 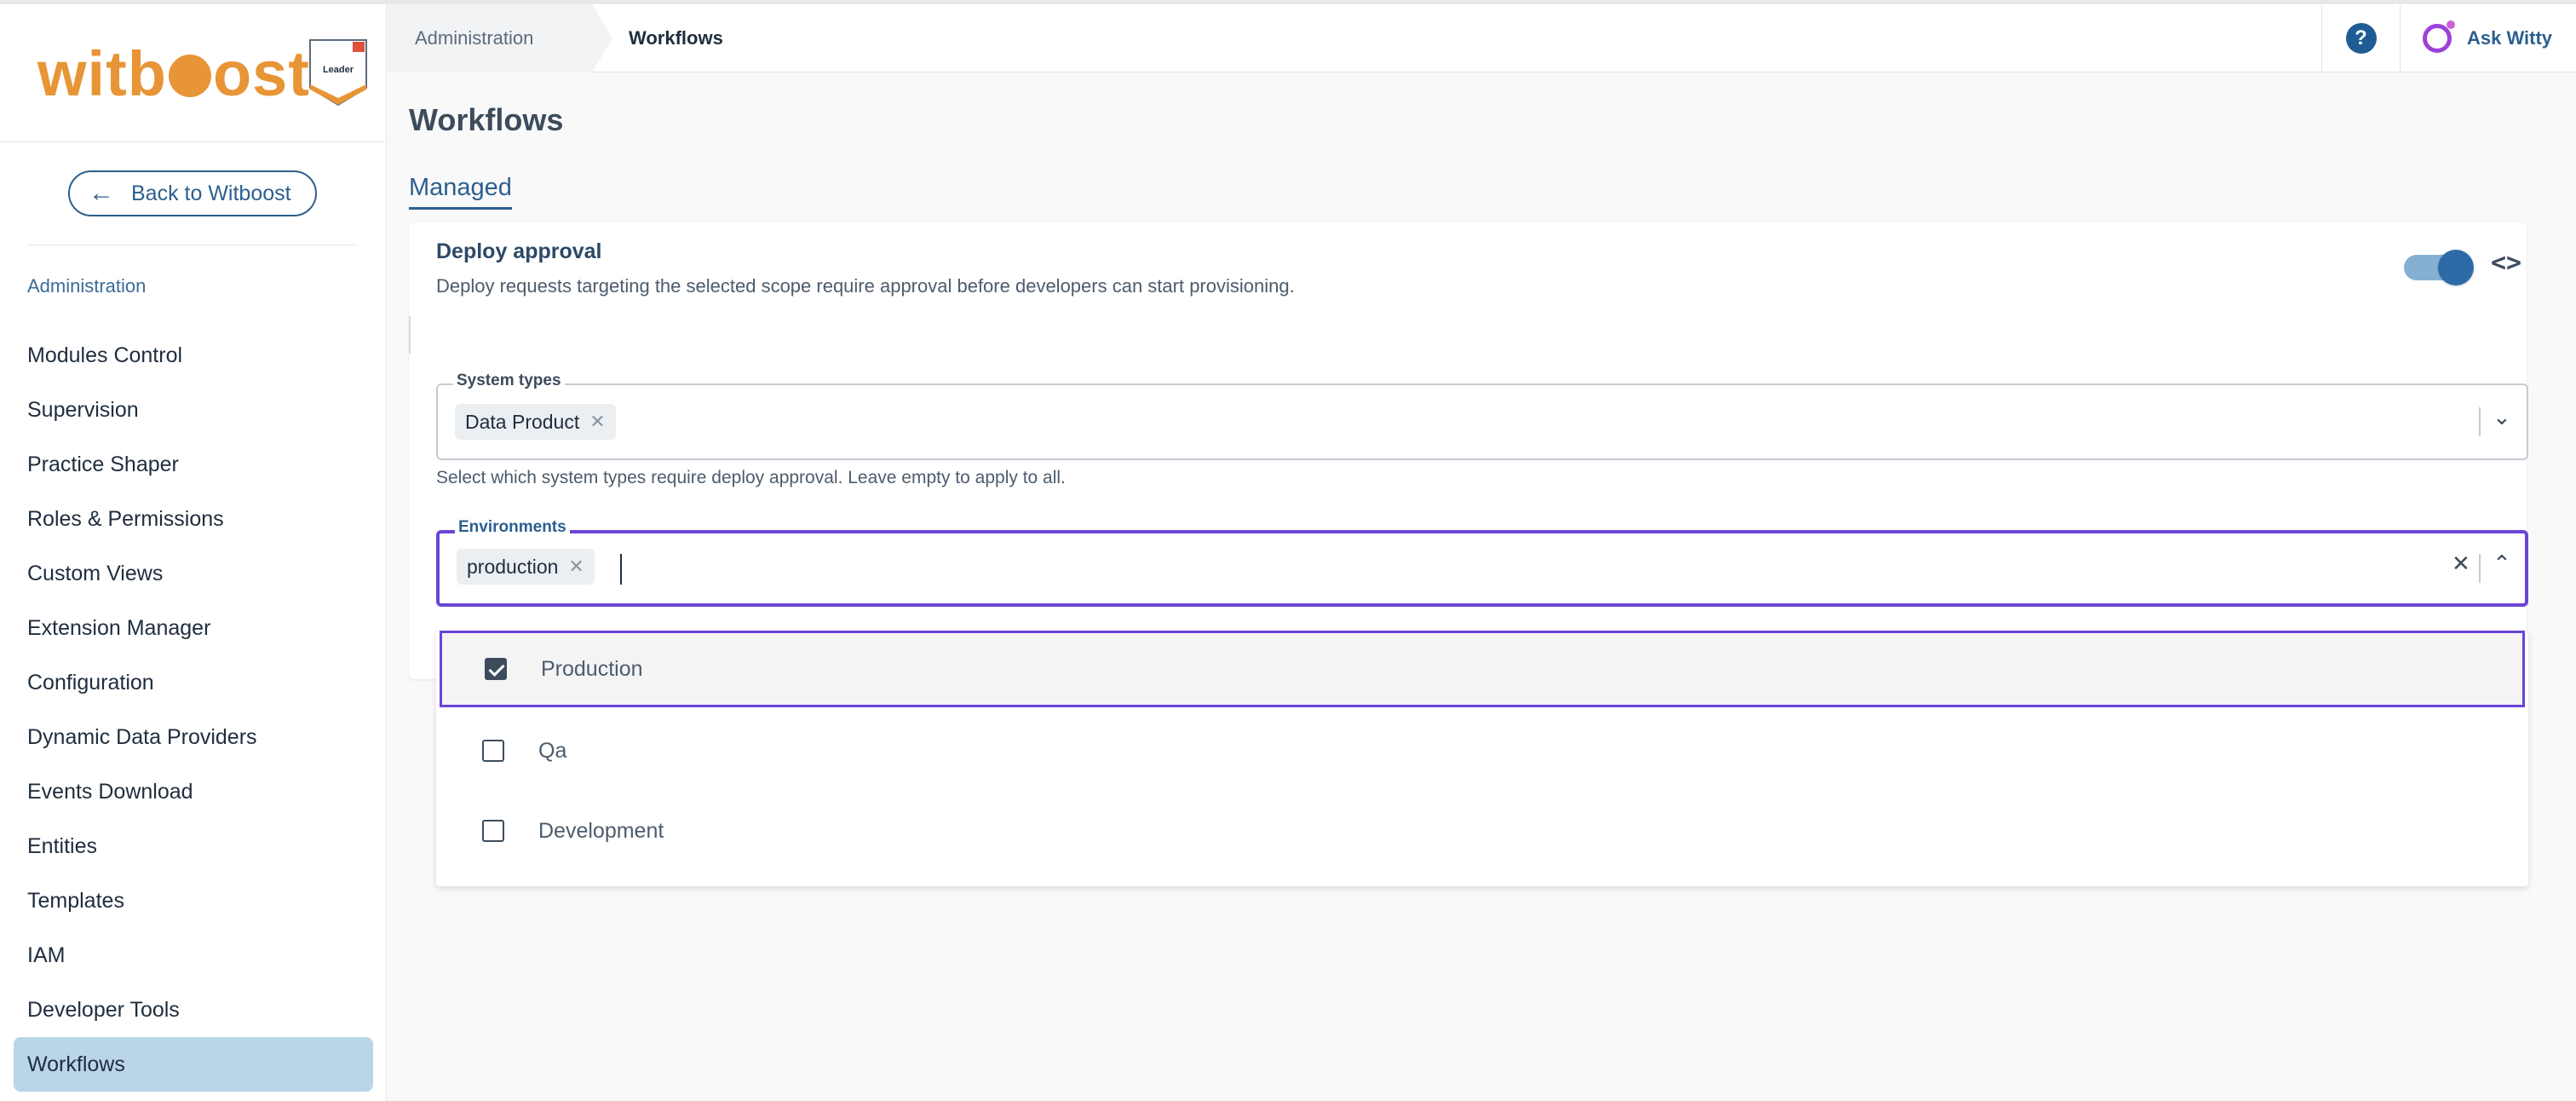 What do you see at coordinates (592, 668) in the screenshot?
I see `option-label: Production` at bounding box center [592, 668].